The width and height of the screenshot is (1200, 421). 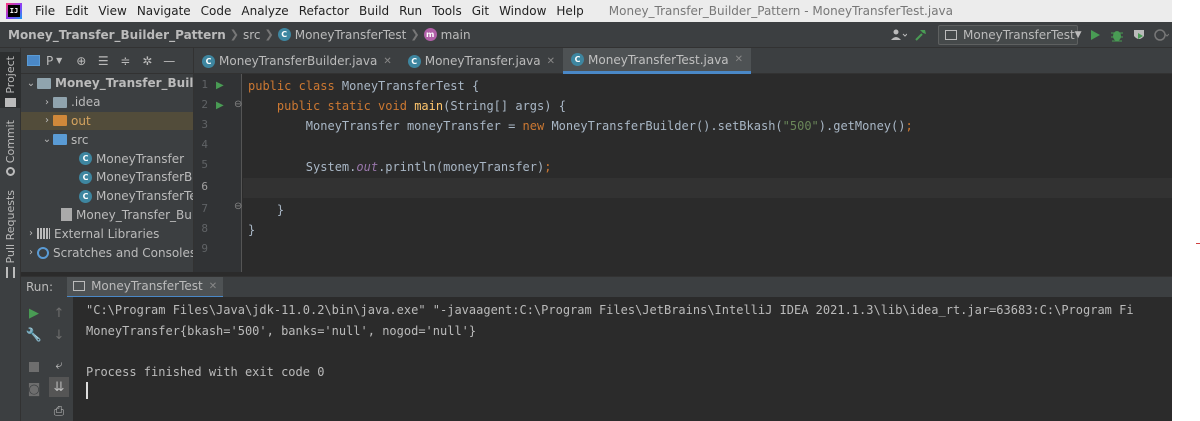 What do you see at coordinates (107, 102) in the screenshot?
I see `tree-item-idea: › .idea` at bounding box center [107, 102].